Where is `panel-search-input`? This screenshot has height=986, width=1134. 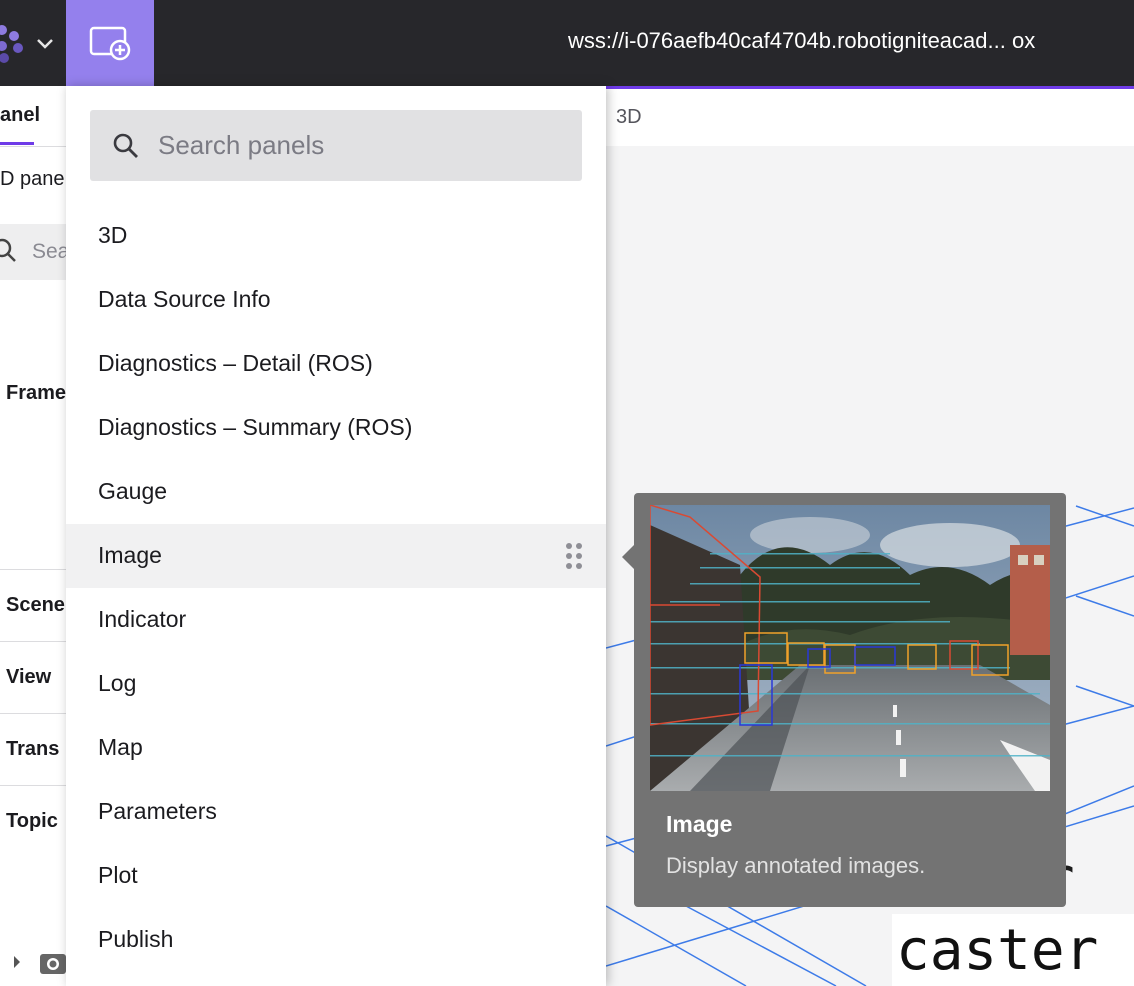 panel-search-input is located at coordinates (358, 145).